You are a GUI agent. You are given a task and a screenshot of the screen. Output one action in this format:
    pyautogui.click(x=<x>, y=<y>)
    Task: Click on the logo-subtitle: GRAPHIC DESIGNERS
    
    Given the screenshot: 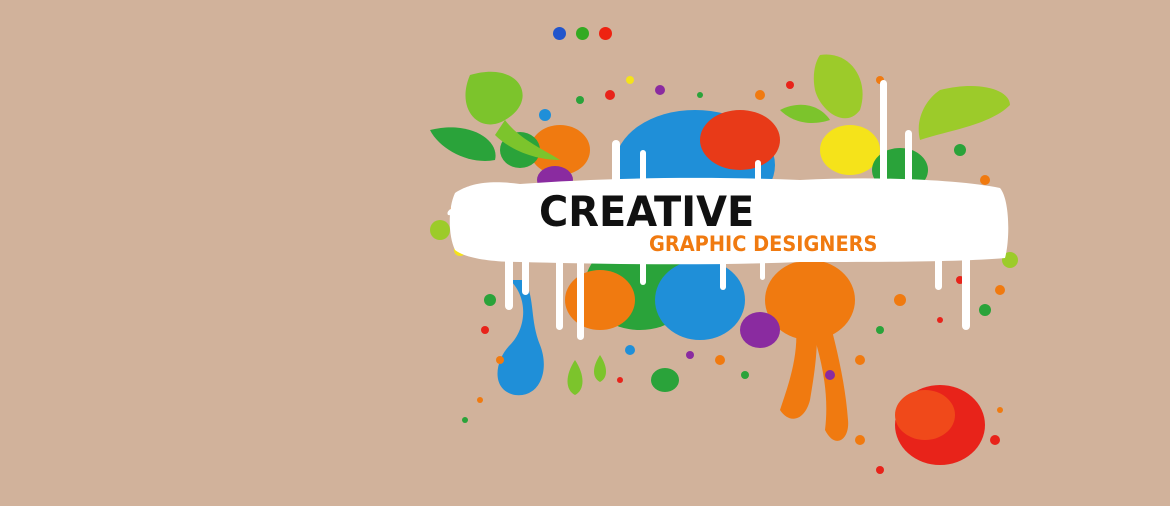 What is the action you would take?
    pyautogui.click(x=763, y=244)
    